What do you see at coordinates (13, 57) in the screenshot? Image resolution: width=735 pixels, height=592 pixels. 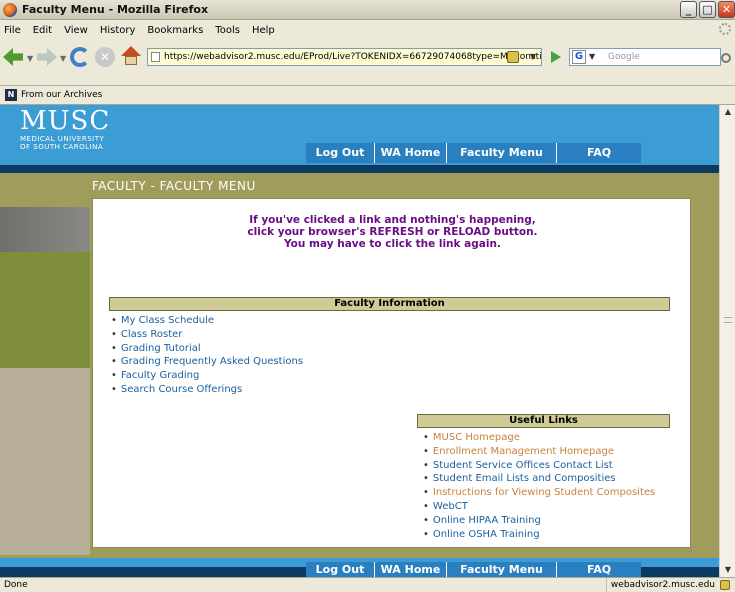 I see `back-arrow-icon` at bounding box center [13, 57].